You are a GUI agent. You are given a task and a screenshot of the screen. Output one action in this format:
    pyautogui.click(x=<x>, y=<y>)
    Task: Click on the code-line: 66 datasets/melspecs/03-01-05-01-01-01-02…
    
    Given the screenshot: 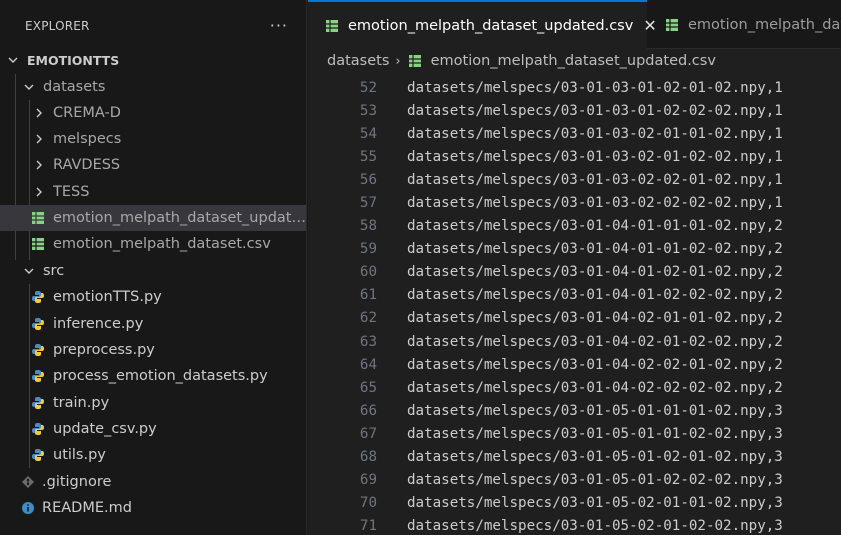 What is the action you would take?
    pyautogui.click(x=574, y=410)
    